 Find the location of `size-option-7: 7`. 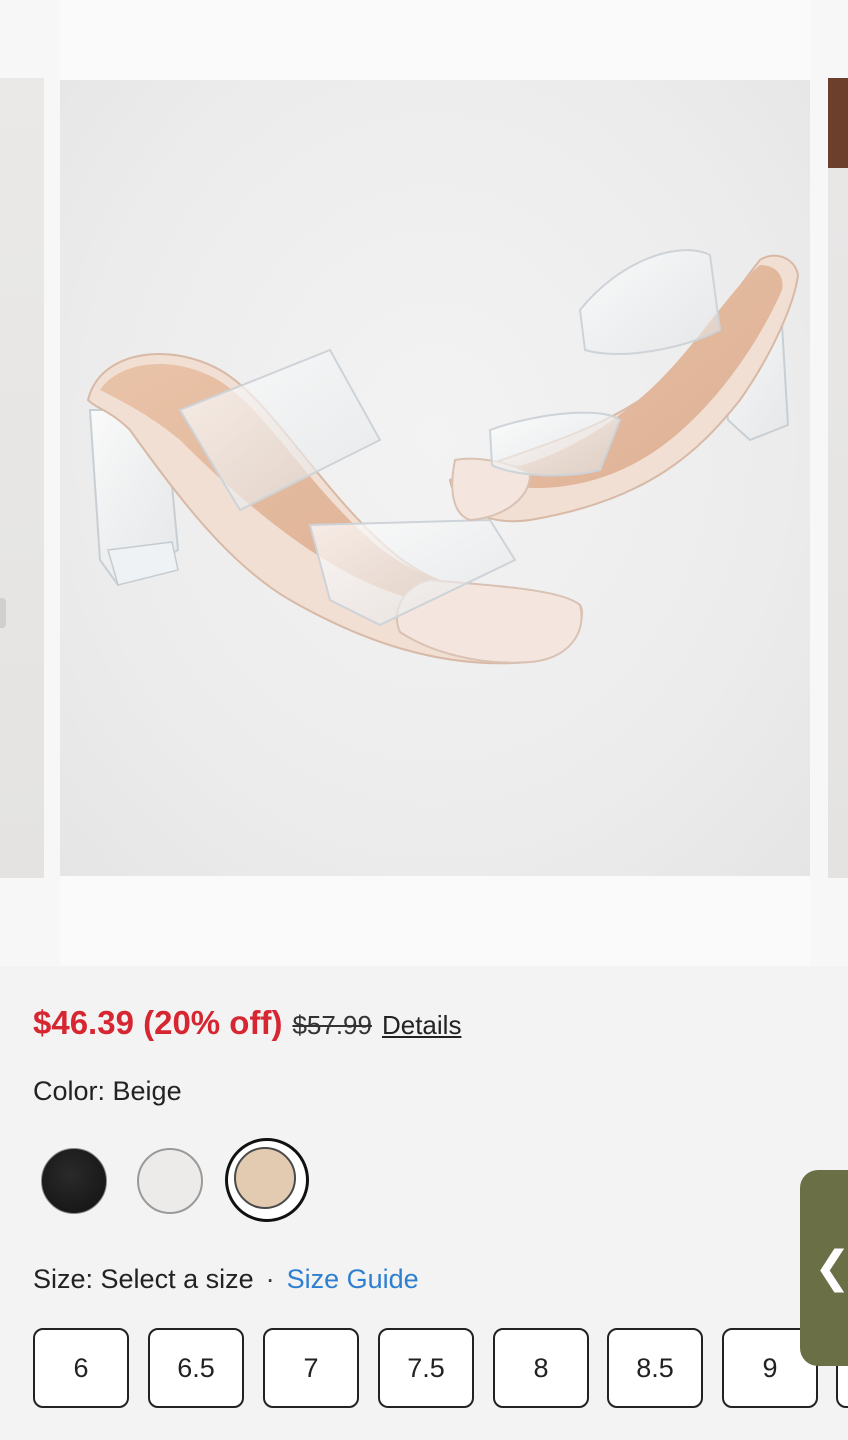

size-option-7: 7 is located at coordinates (311, 1368).